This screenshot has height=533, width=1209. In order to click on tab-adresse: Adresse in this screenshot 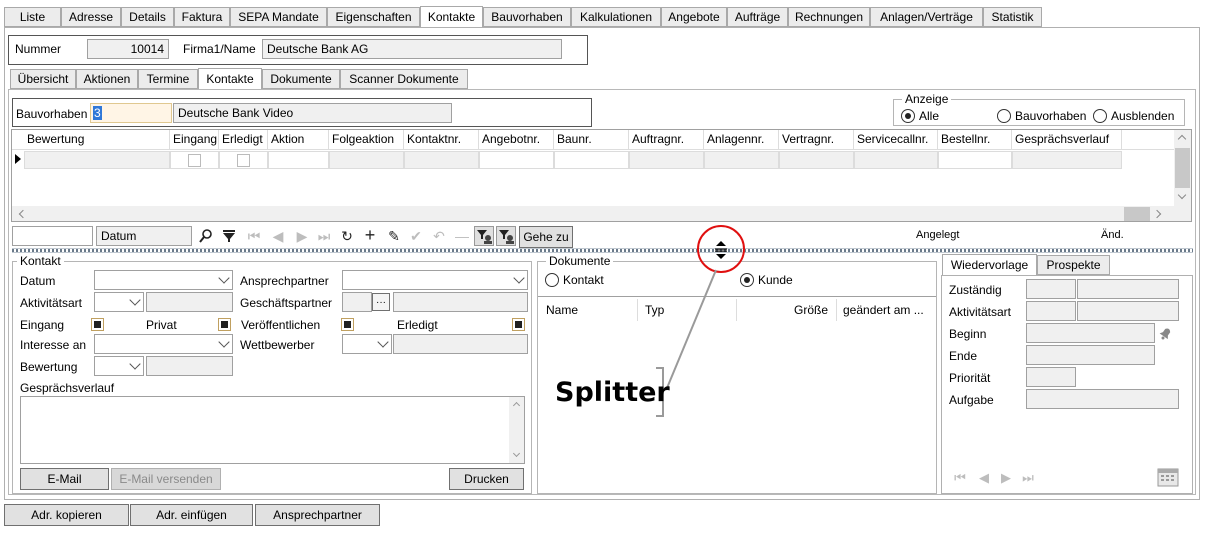, I will do `click(91, 17)`.